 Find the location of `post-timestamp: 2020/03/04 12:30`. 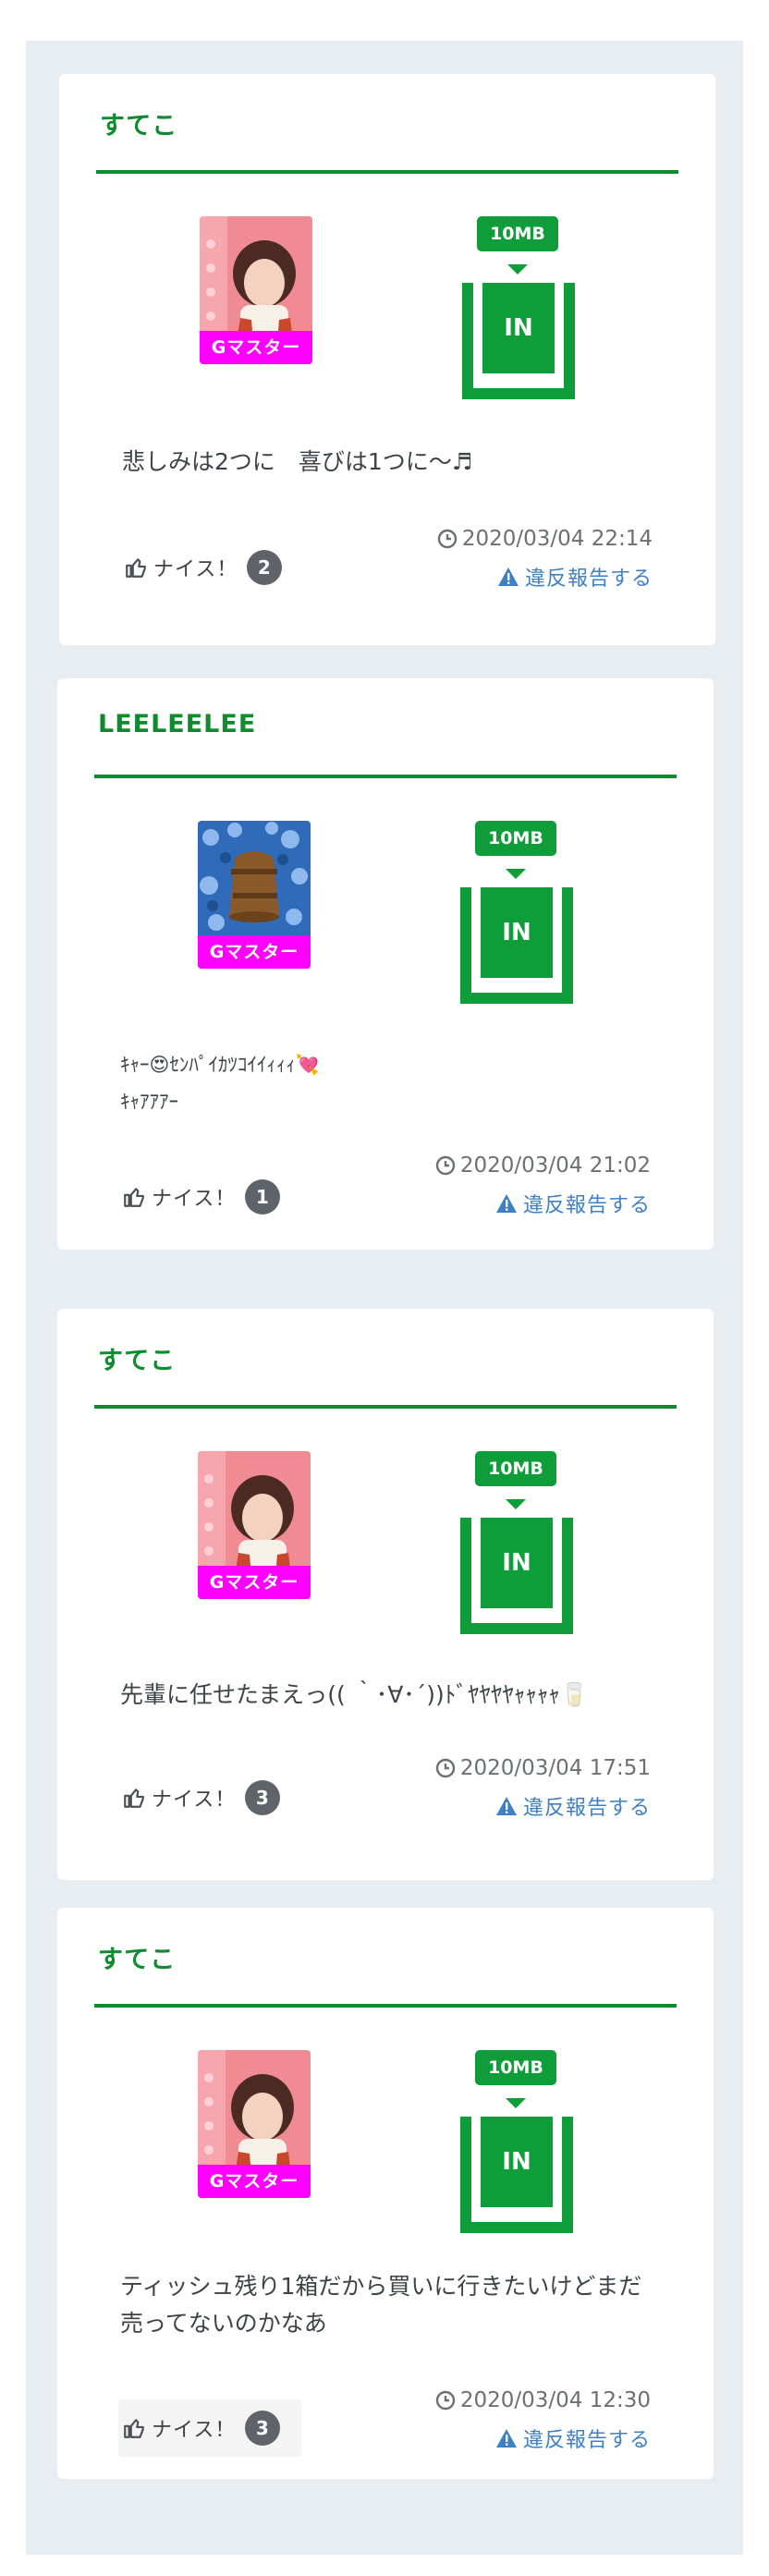

post-timestamp: 2020/03/04 12:30 is located at coordinates (542, 2400).